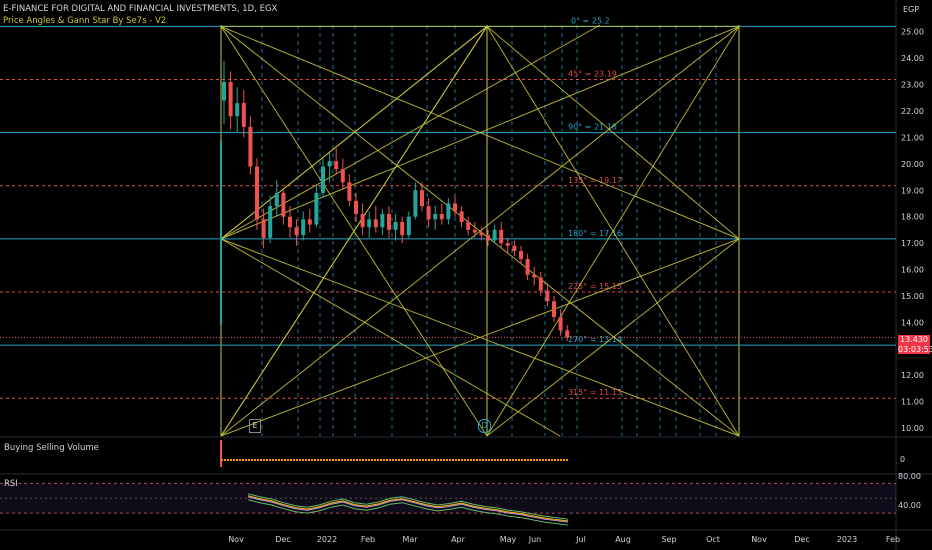  What do you see at coordinates (912, 375) in the screenshot?
I see `y-tick-label: 12.00` at bounding box center [912, 375].